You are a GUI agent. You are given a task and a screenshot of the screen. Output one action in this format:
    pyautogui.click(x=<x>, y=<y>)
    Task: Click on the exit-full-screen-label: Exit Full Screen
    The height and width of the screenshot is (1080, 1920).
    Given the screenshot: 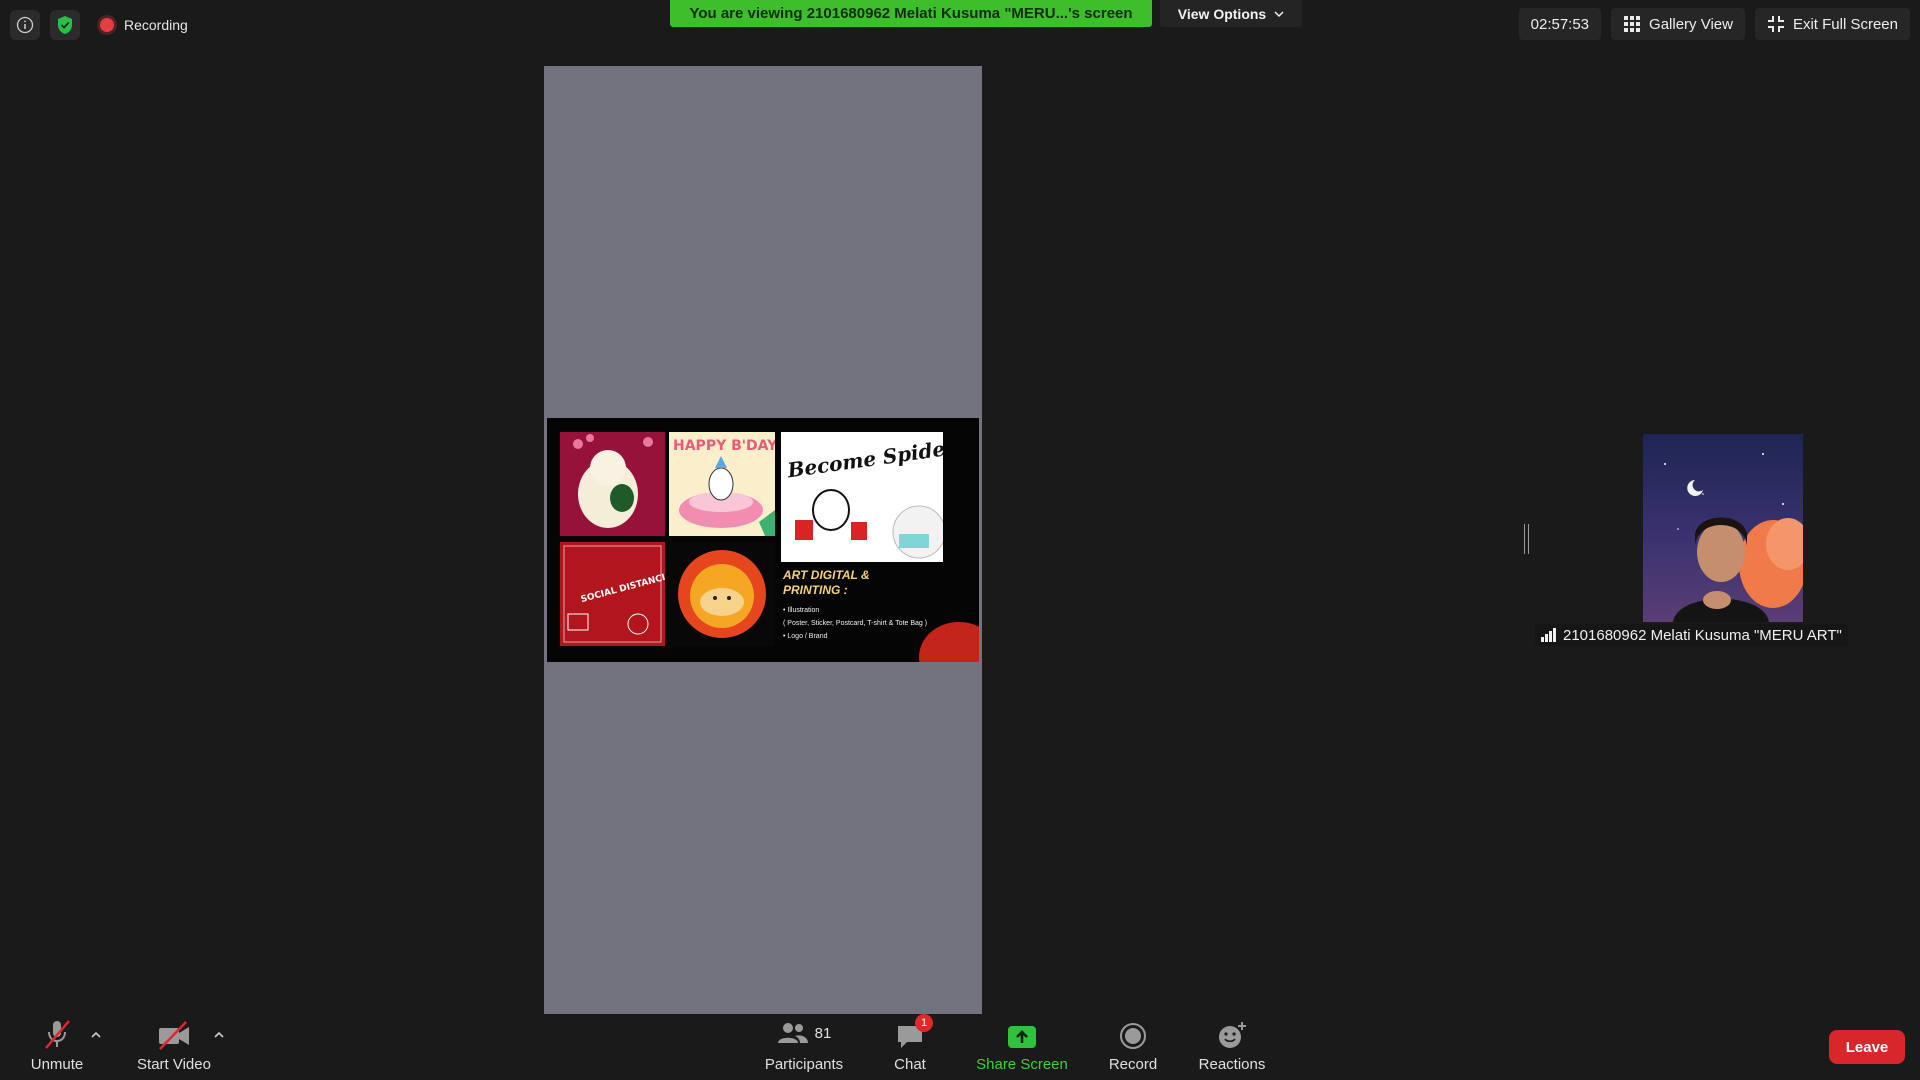 What is the action you would take?
    pyautogui.click(x=1845, y=24)
    